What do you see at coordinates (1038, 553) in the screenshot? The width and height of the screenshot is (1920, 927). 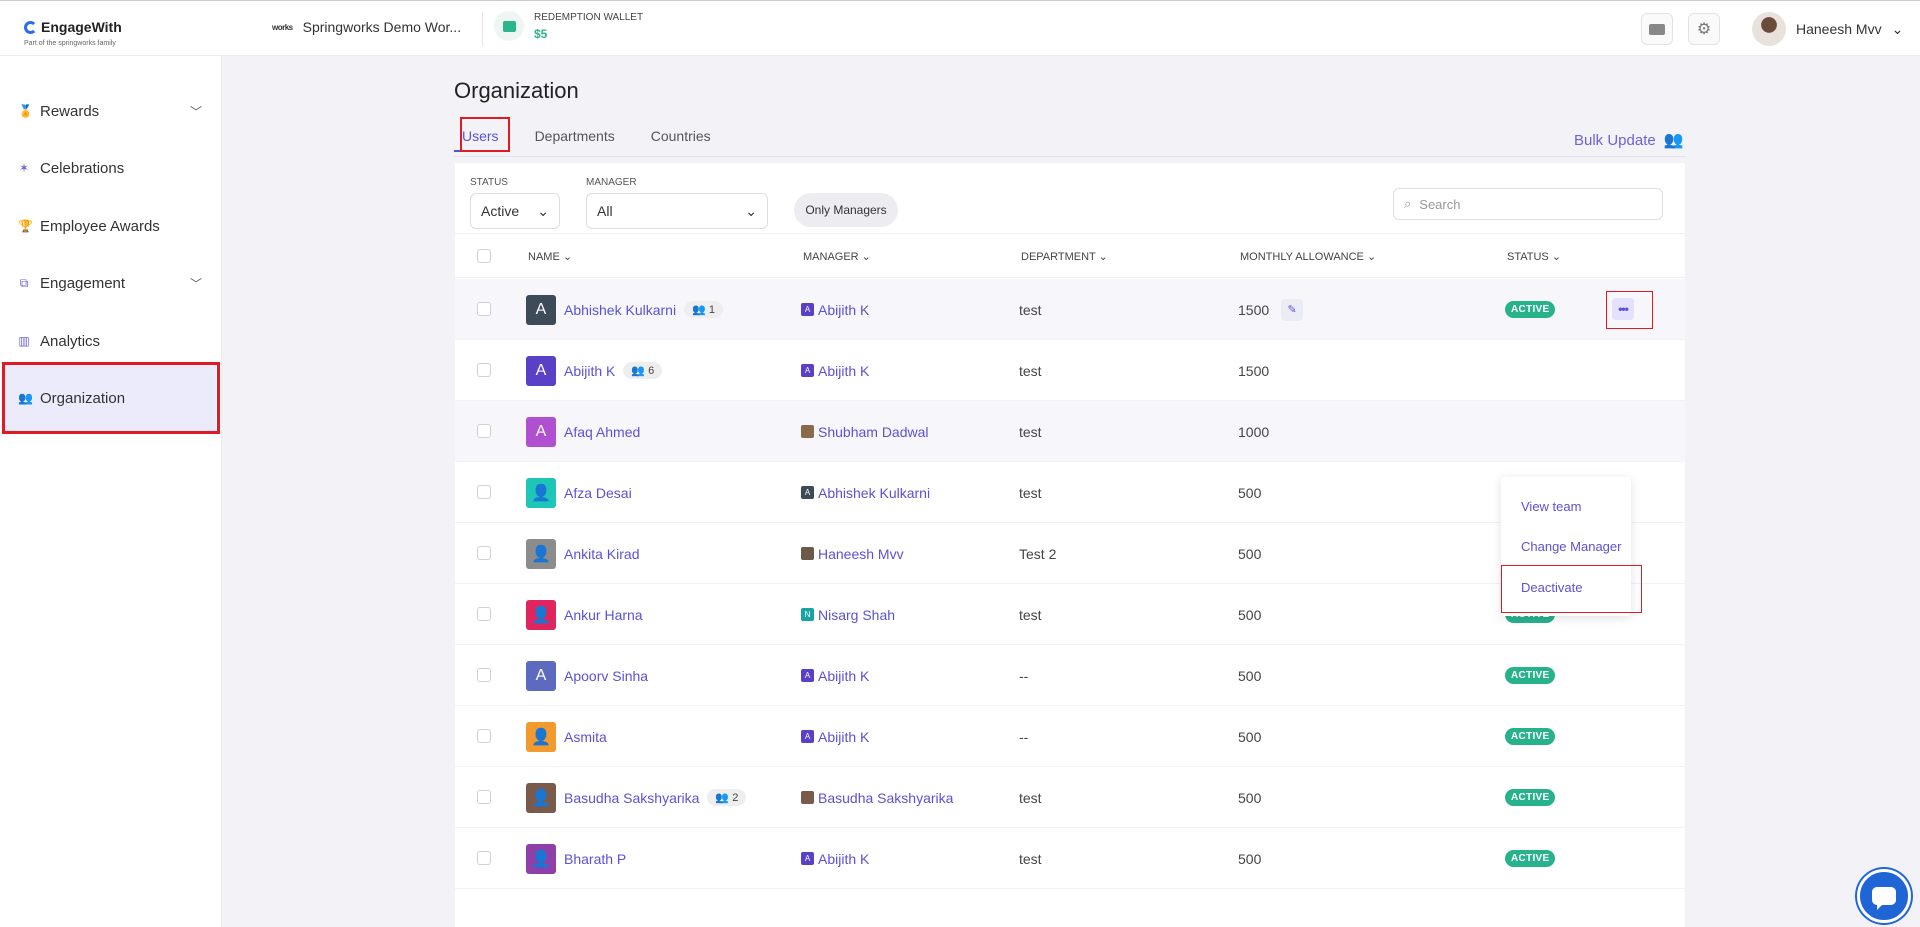 I see `department-cell: Test 2` at bounding box center [1038, 553].